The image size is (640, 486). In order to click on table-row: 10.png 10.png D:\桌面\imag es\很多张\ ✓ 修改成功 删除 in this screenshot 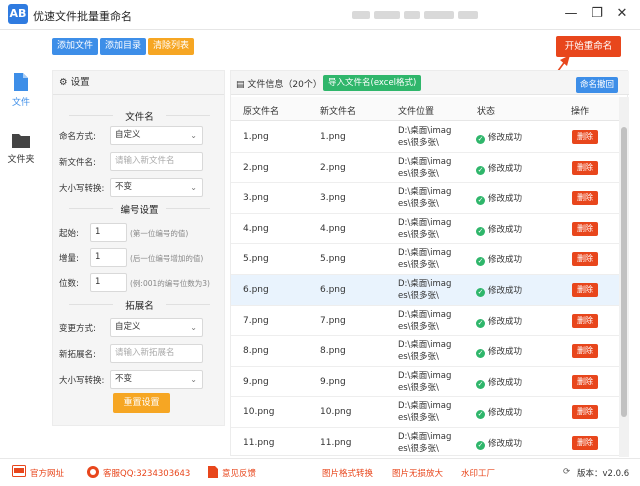, I will do `click(425, 412)`.